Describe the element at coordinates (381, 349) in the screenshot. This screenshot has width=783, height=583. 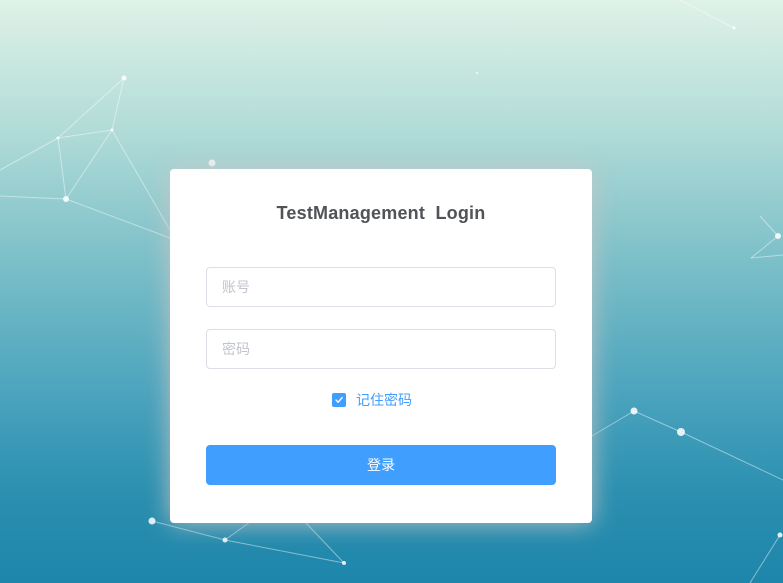
I see `password-input` at that location.